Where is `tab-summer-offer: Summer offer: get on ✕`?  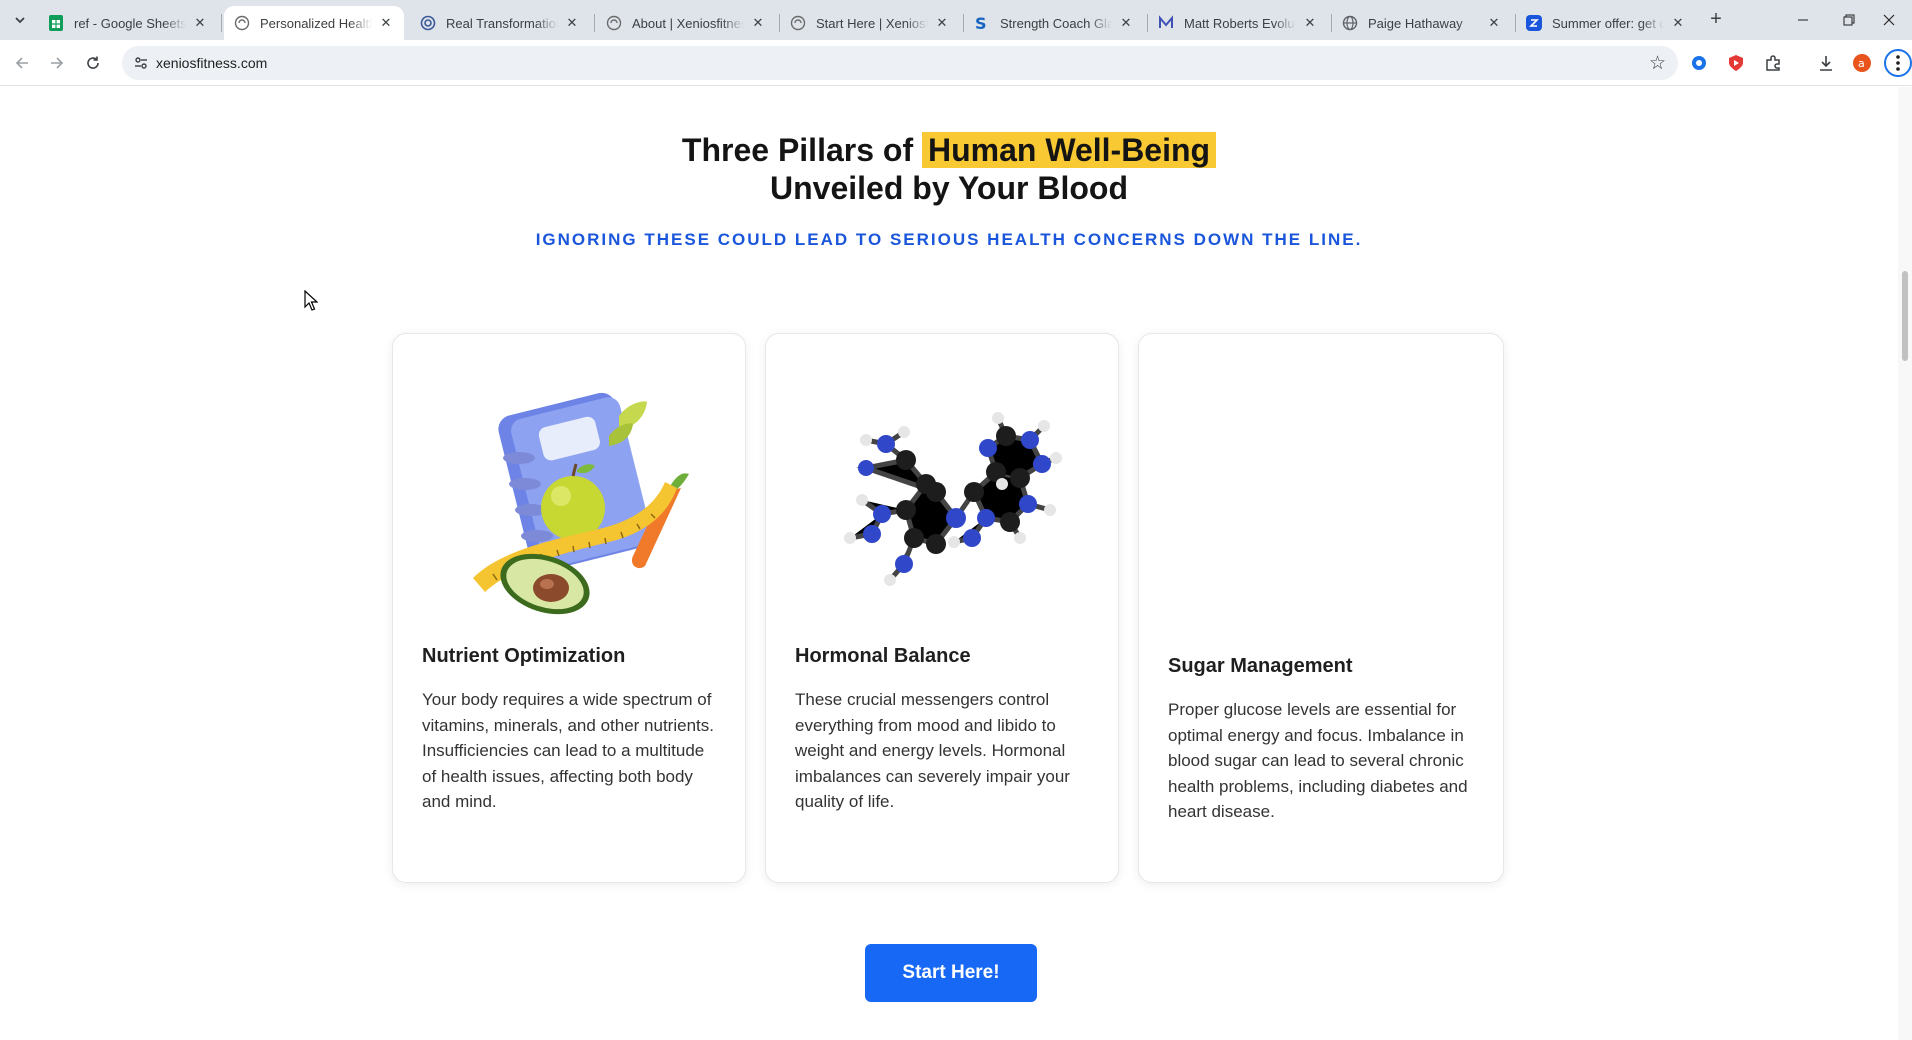 tab-summer-offer: Summer offer: get on ✕ is located at coordinates (1606, 23).